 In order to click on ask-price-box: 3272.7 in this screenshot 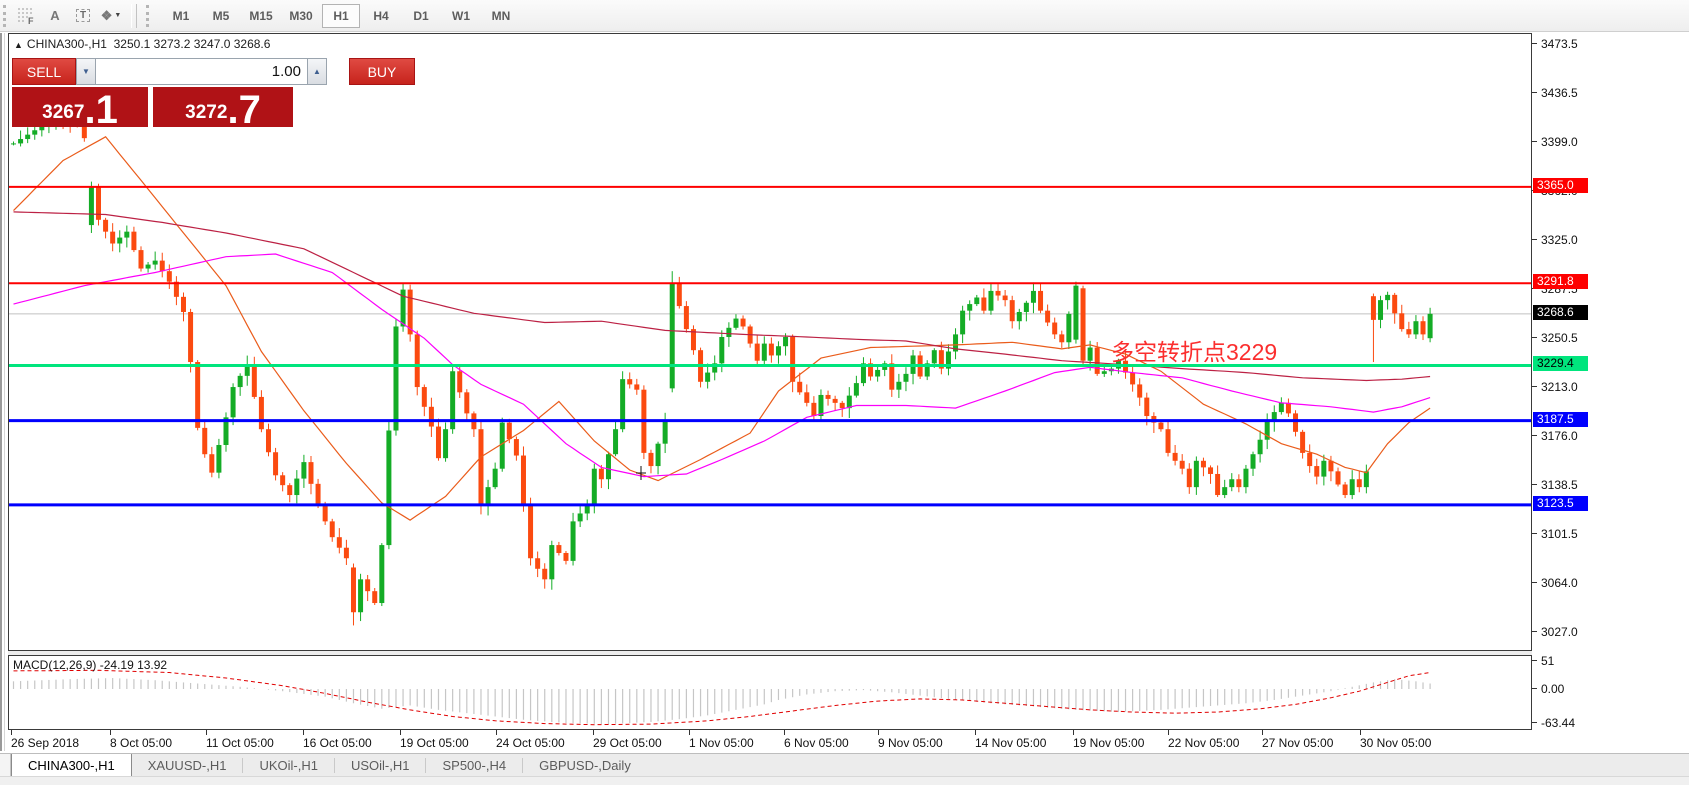, I will do `click(223, 107)`.